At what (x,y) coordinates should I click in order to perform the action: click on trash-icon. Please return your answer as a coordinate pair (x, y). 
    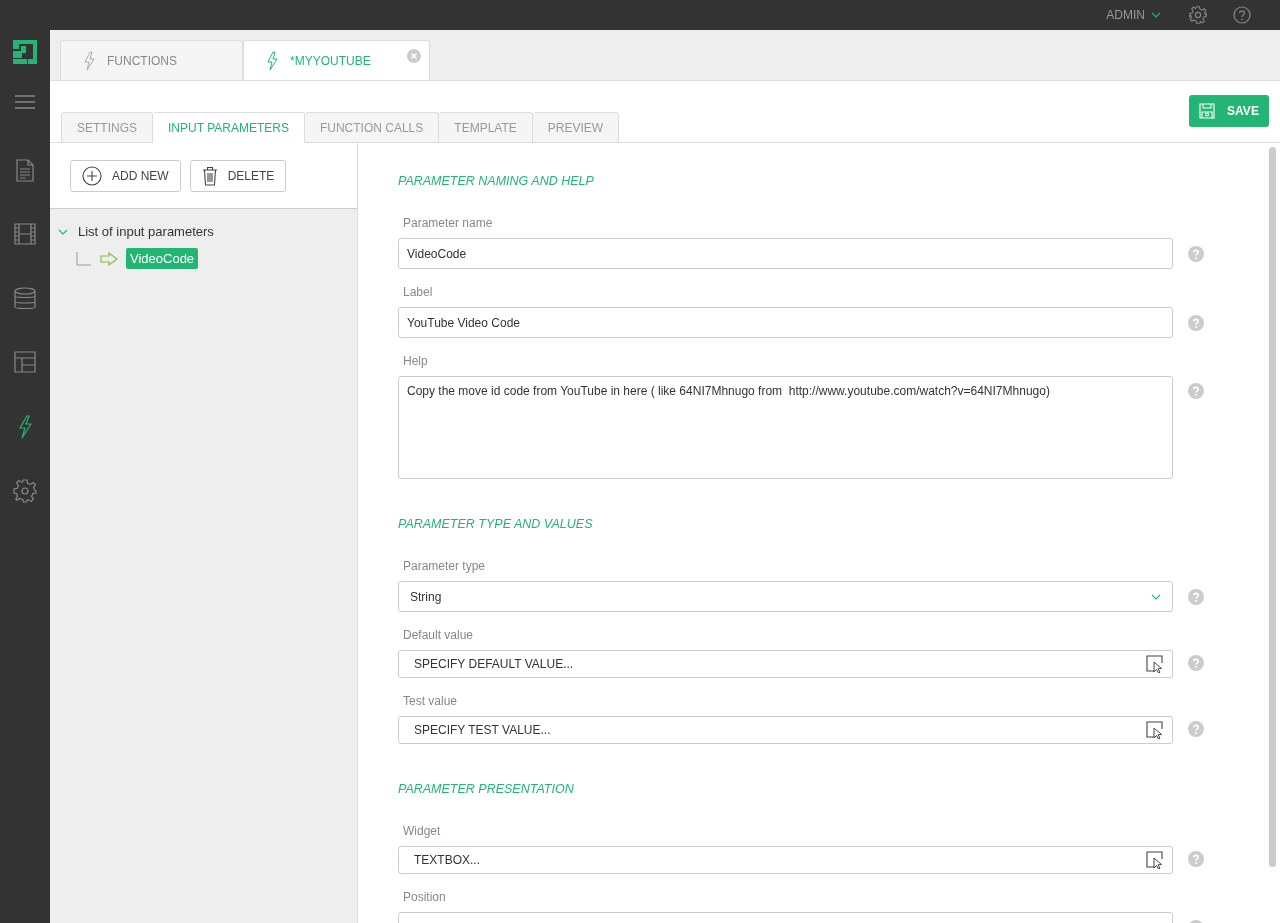
    Looking at the image, I should click on (209, 175).